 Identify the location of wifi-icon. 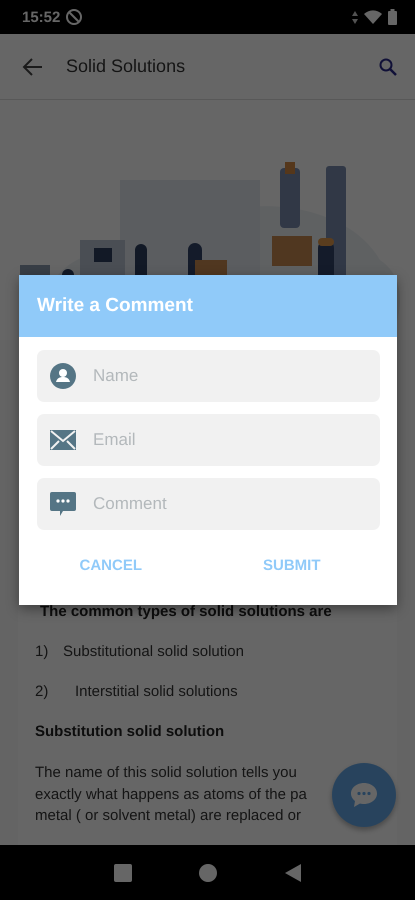
(373, 17).